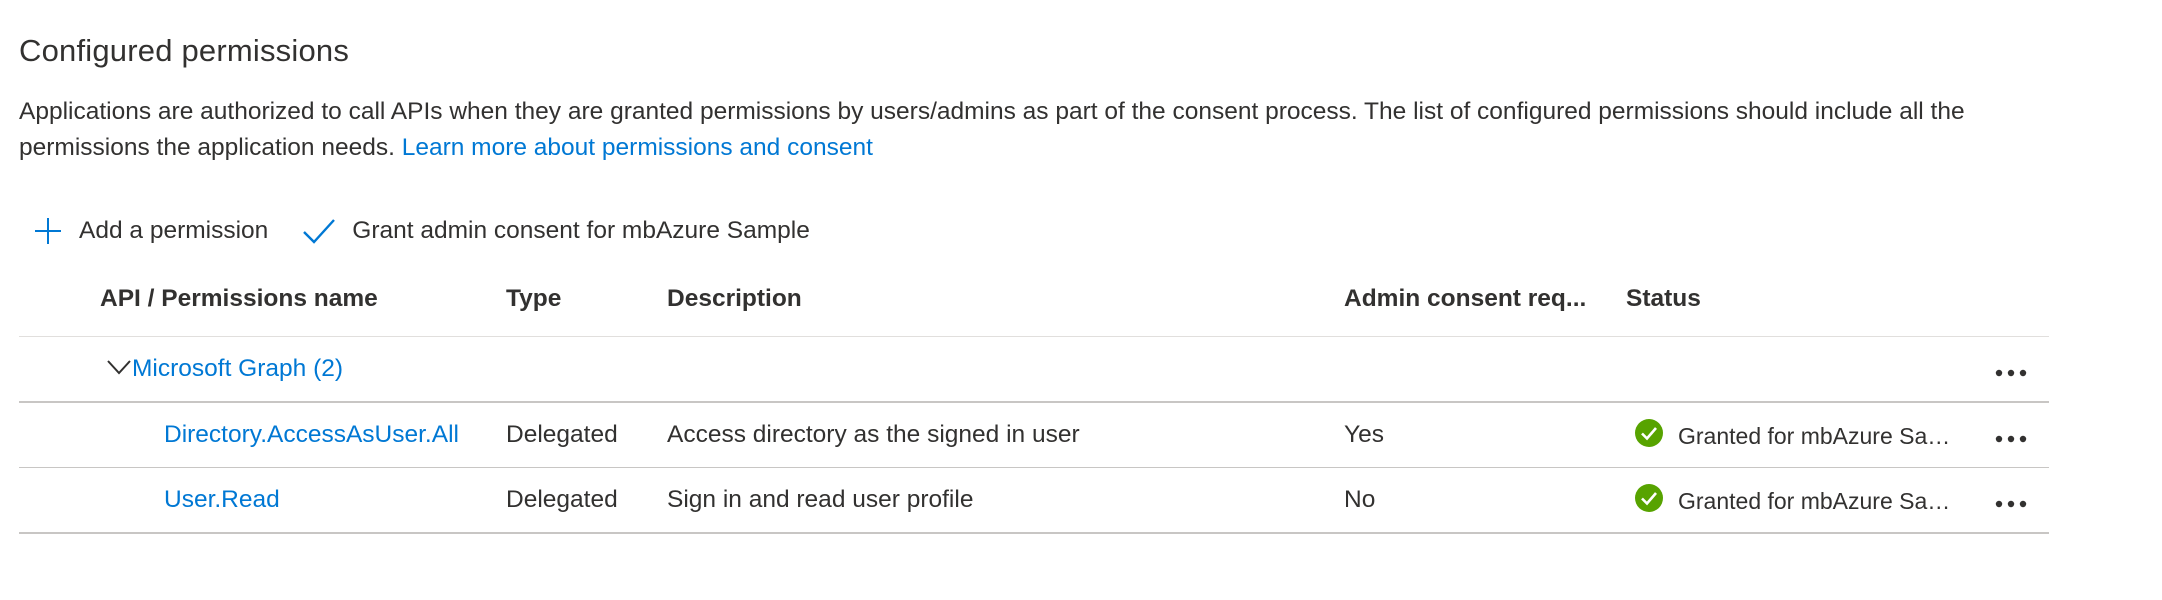 Image resolution: width=2162 pixels, height=600 pixels. I want to click on permission-link: Directory.AccessAsUser.All, so click(311, 435).